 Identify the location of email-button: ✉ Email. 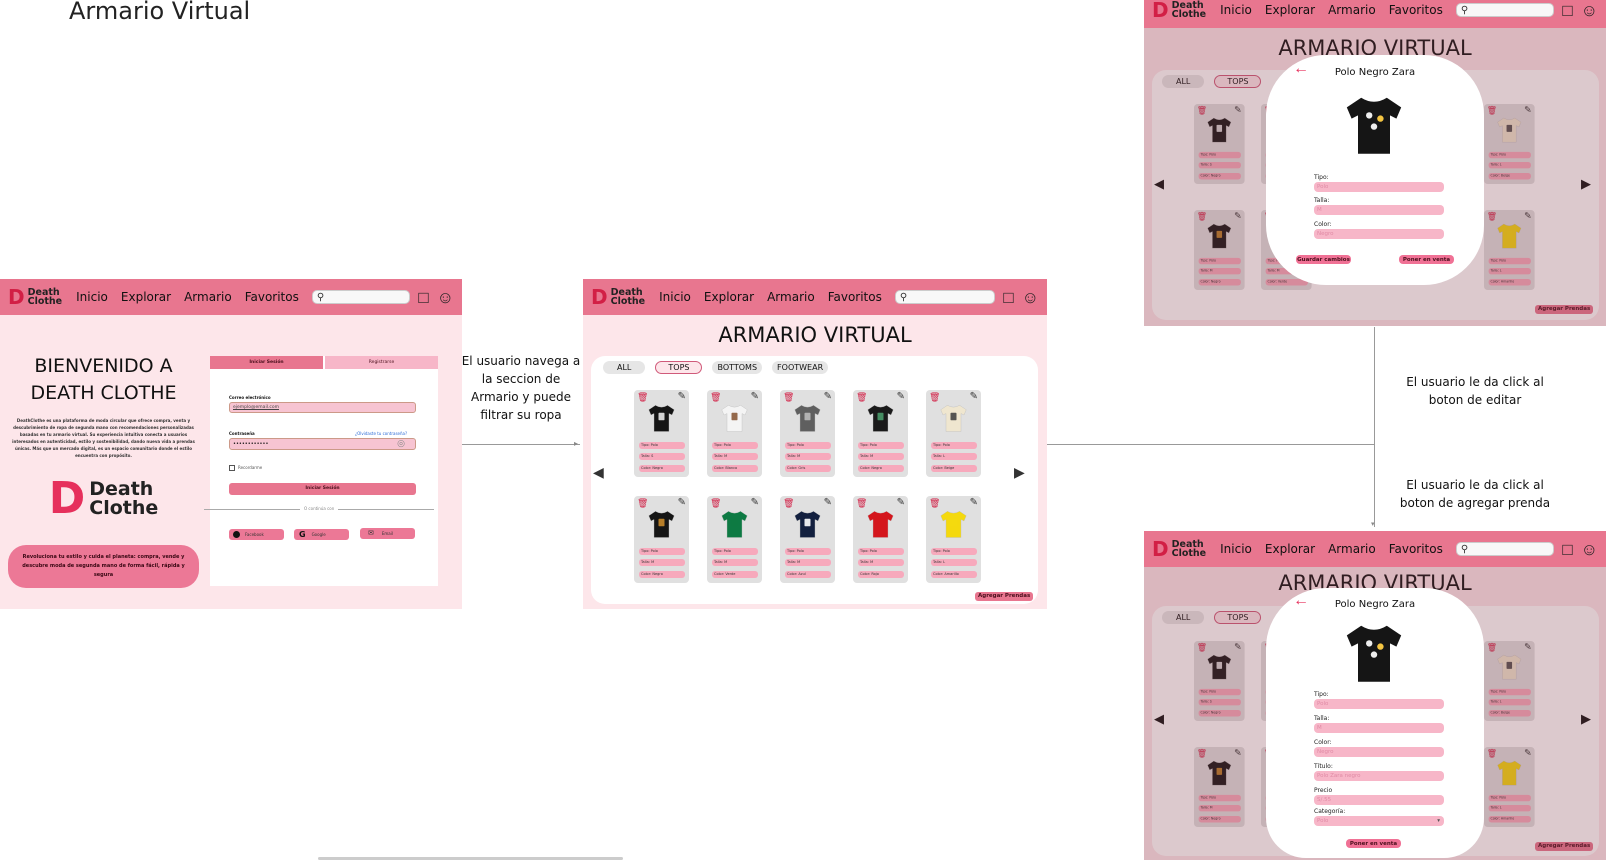
(387, 533).